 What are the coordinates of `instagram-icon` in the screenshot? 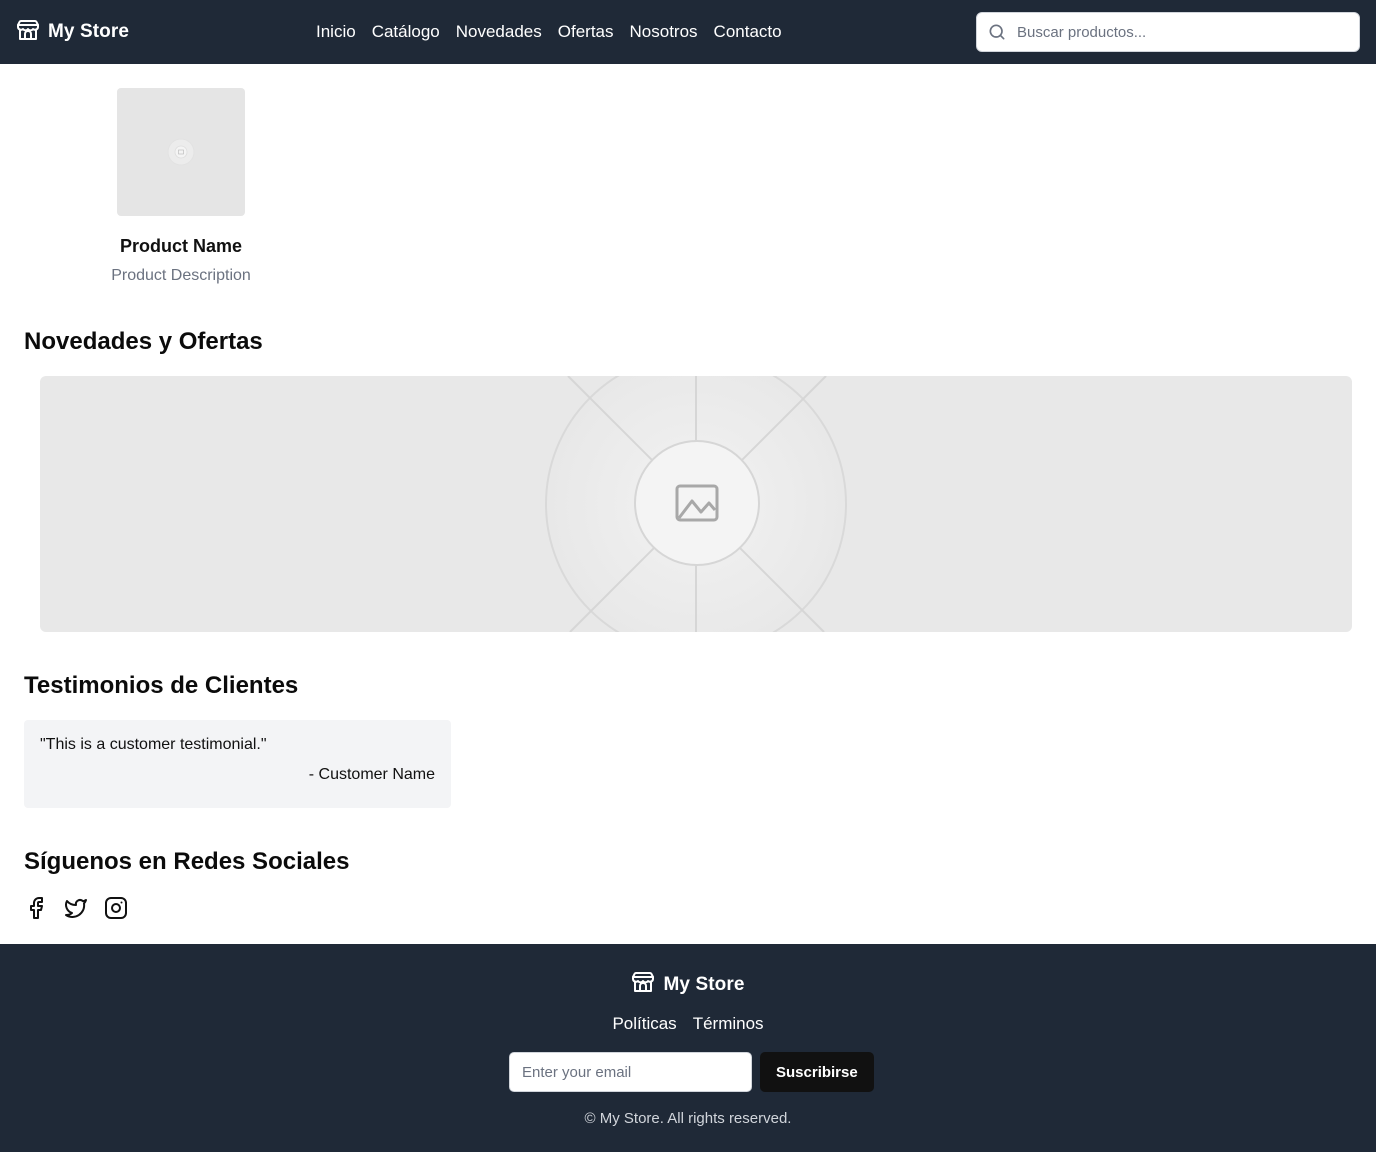 It's located at (116, 908).